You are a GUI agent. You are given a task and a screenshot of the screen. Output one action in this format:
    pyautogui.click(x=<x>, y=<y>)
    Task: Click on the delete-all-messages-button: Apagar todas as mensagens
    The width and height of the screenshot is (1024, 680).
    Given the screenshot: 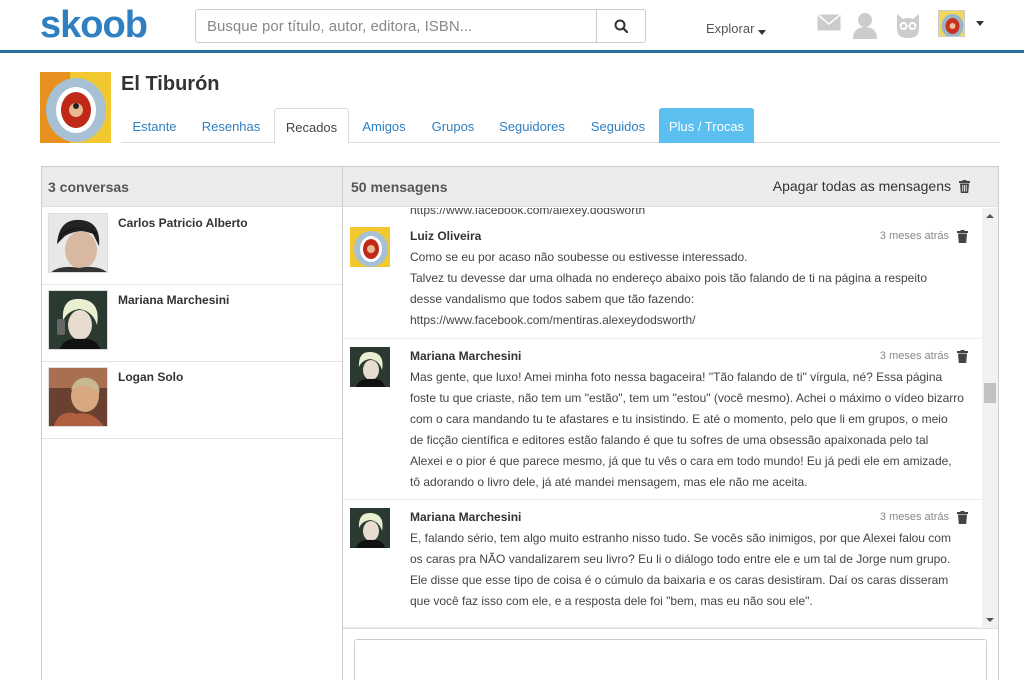 What is the action you would take?
    pyautogui.click(x=871, y=186)
    